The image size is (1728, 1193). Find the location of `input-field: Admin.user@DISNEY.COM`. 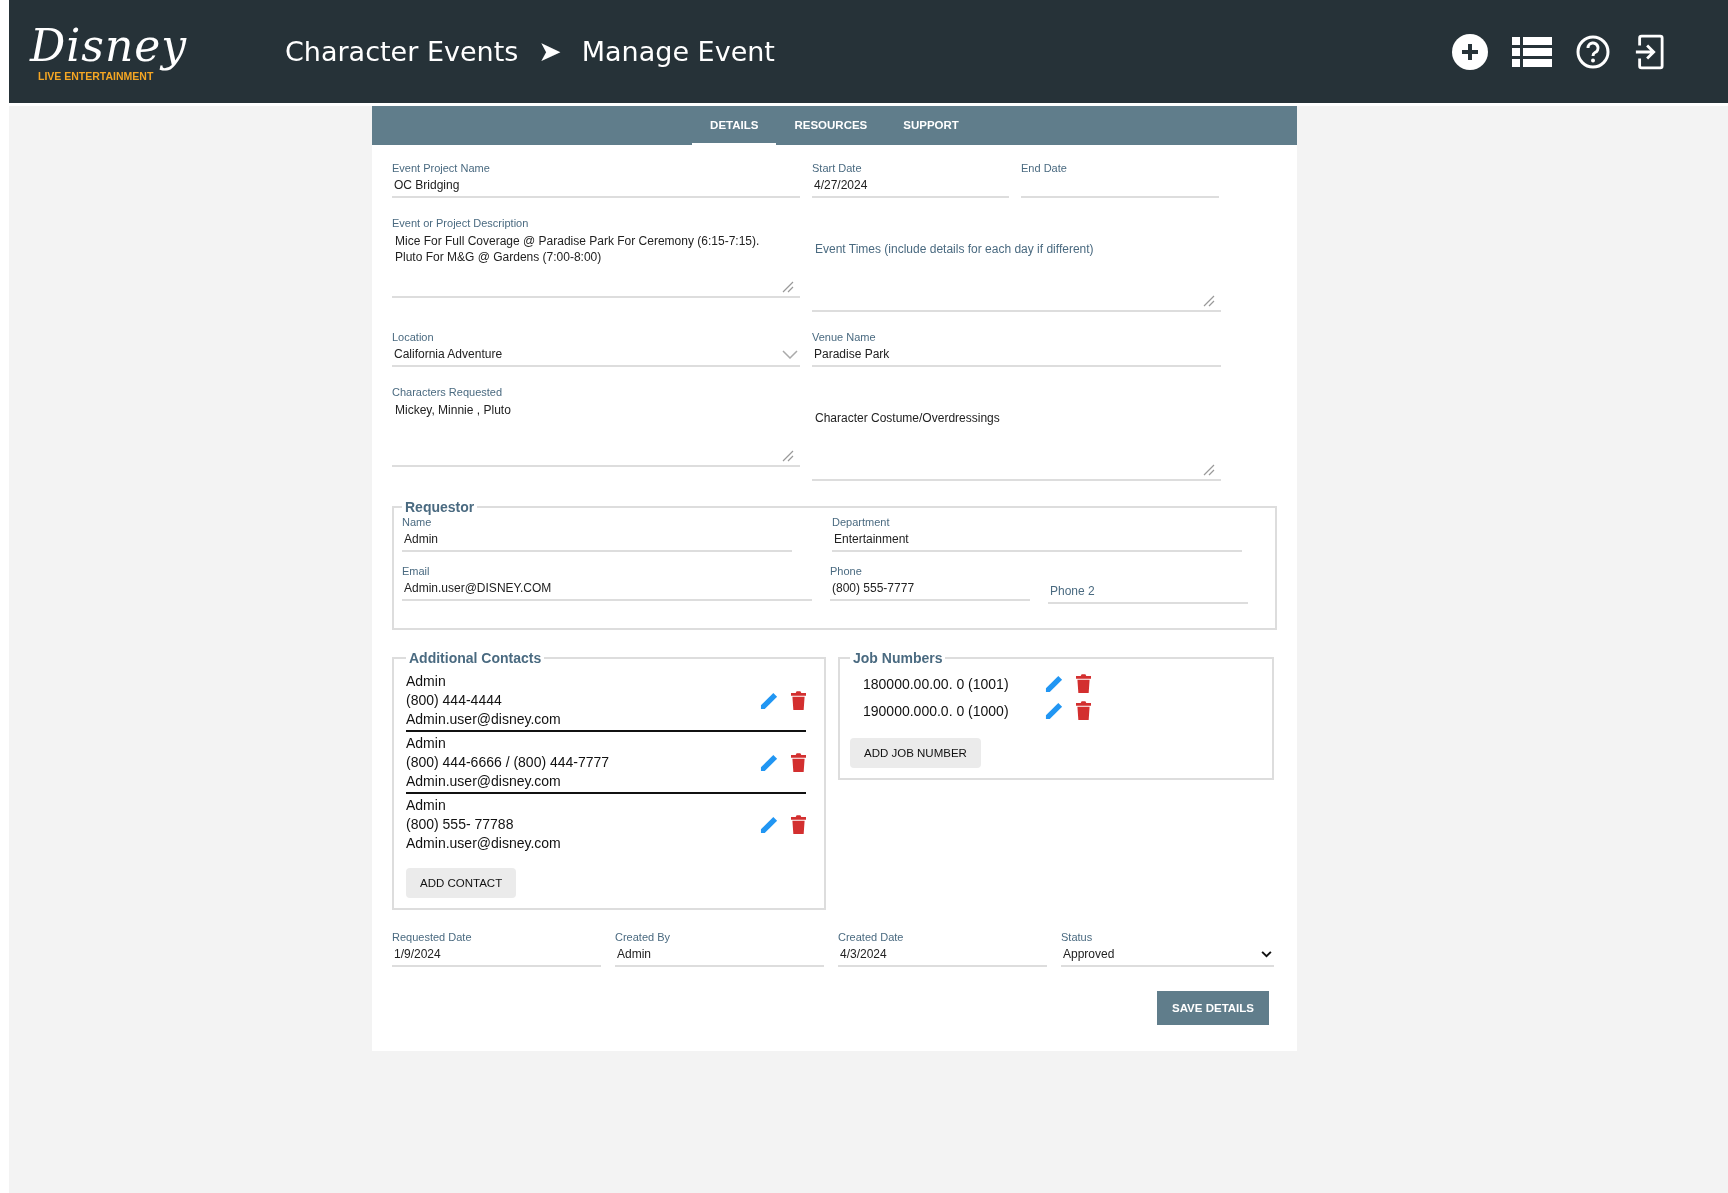

input-field: Admin.user@DISNEY.COM is located at coordinates (607, 589).